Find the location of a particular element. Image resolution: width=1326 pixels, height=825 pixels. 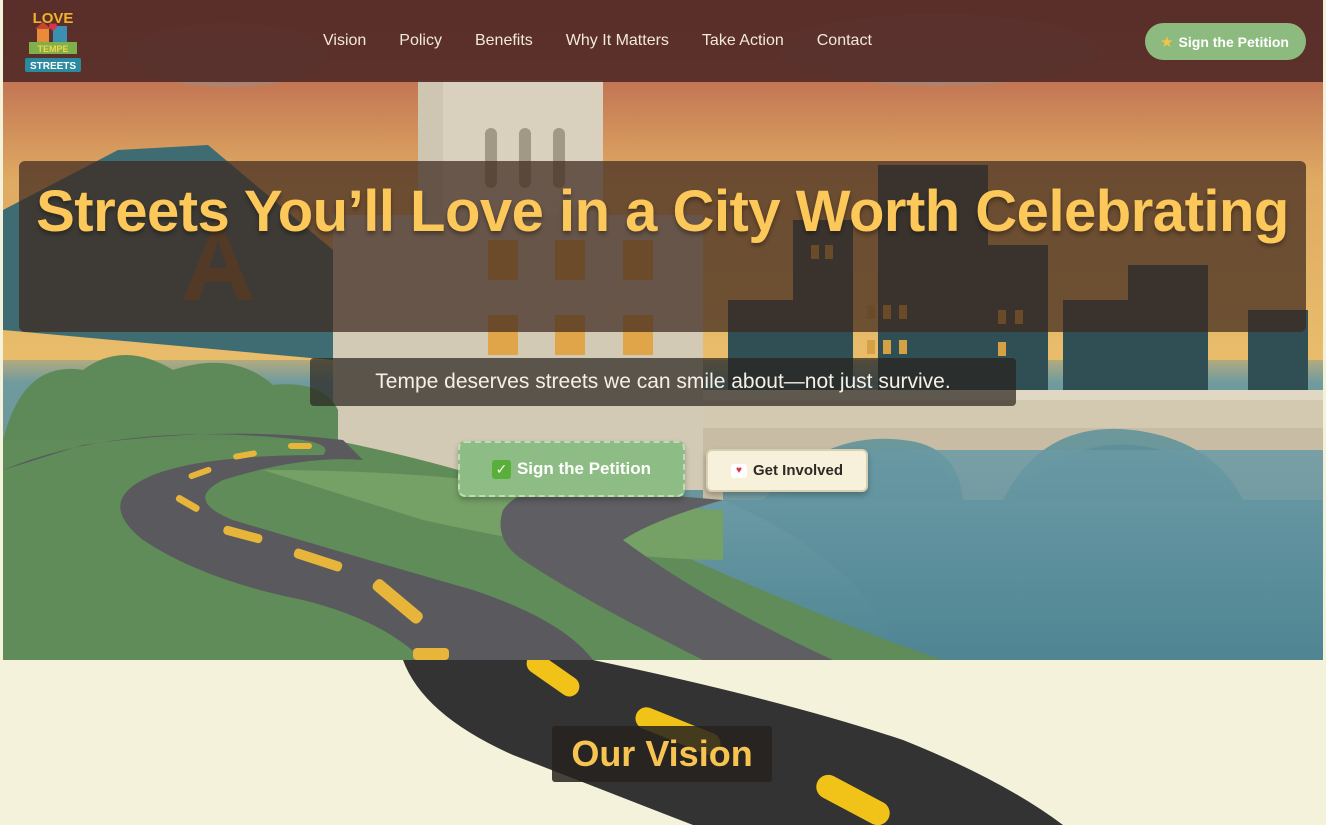

checkmark-icon: ✓ is located at coordinates (501, 469).